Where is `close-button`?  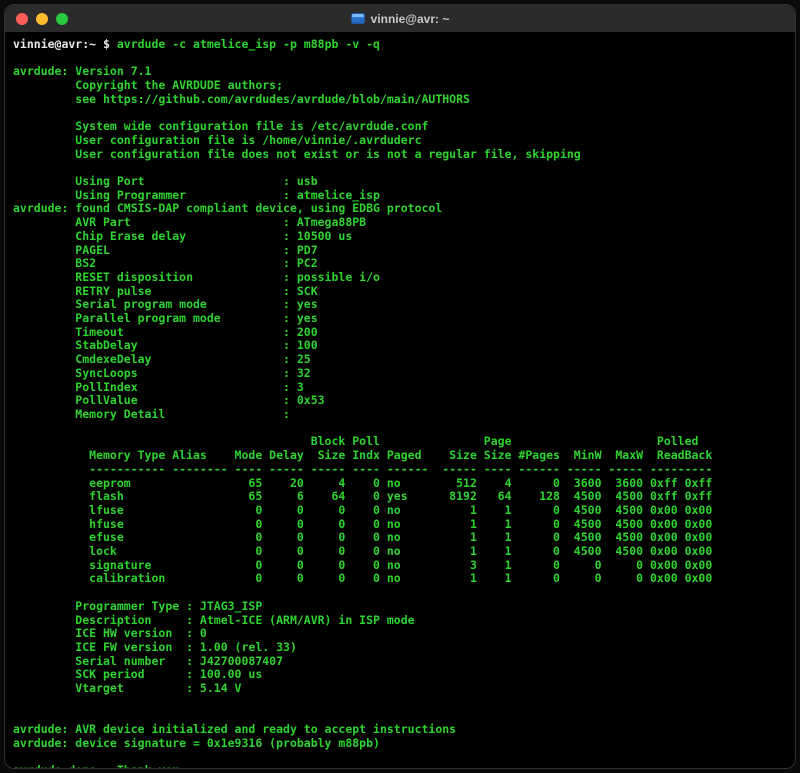
close-button is located at coordinates (22, 18).